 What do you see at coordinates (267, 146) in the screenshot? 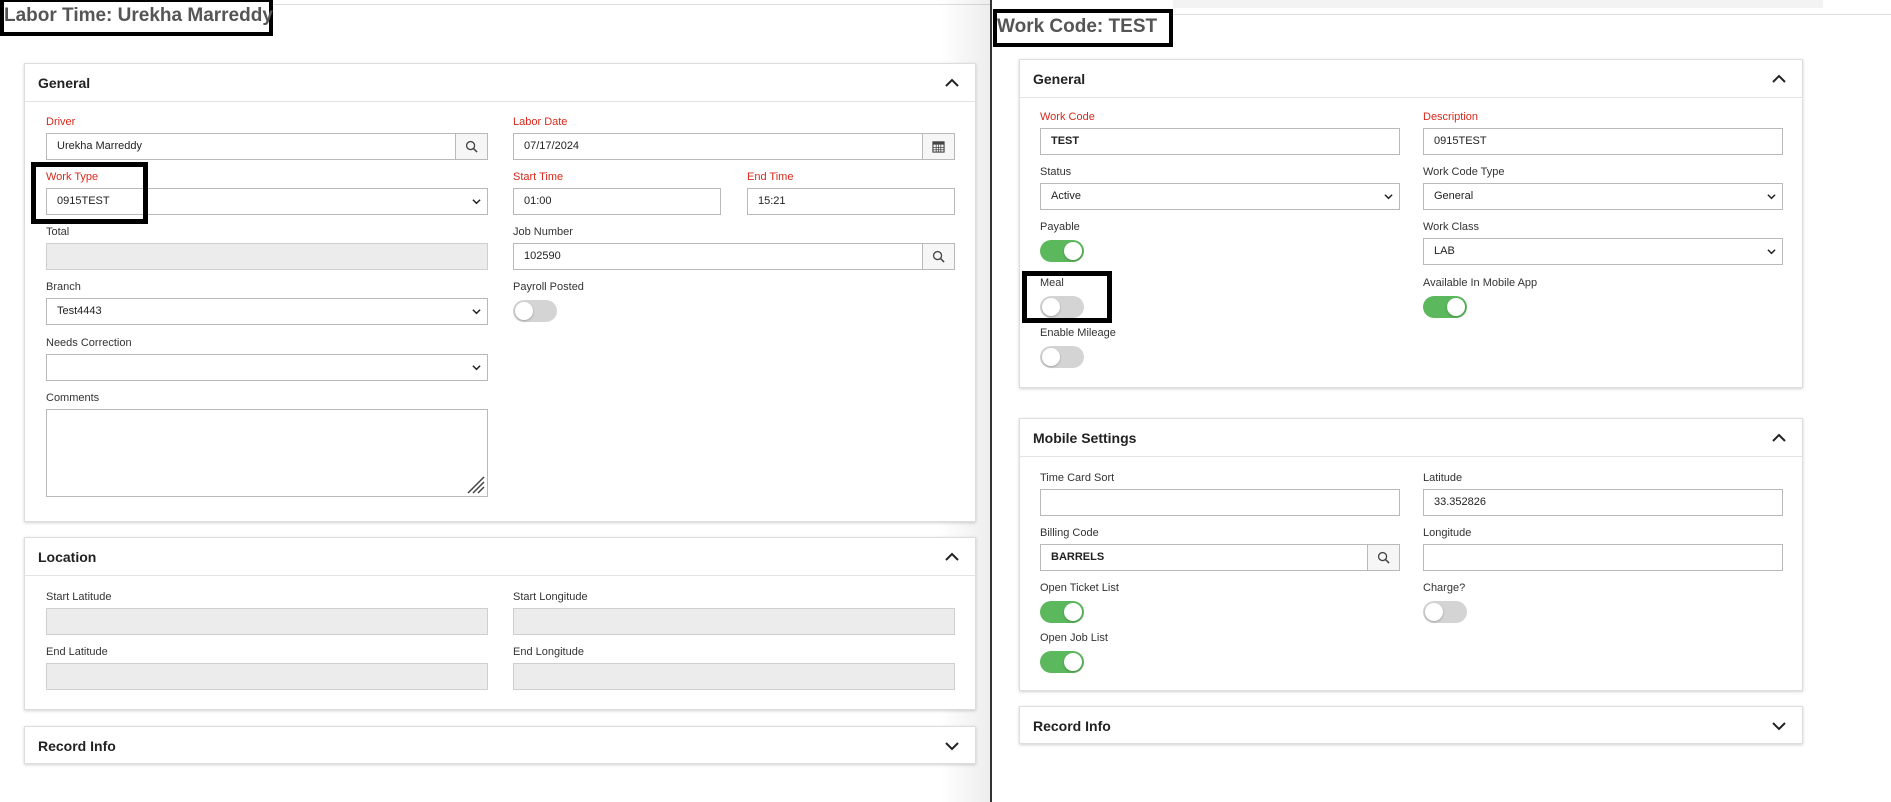
I see `driver-input: Urekha Marreddy` at bounding box center [267, 146].